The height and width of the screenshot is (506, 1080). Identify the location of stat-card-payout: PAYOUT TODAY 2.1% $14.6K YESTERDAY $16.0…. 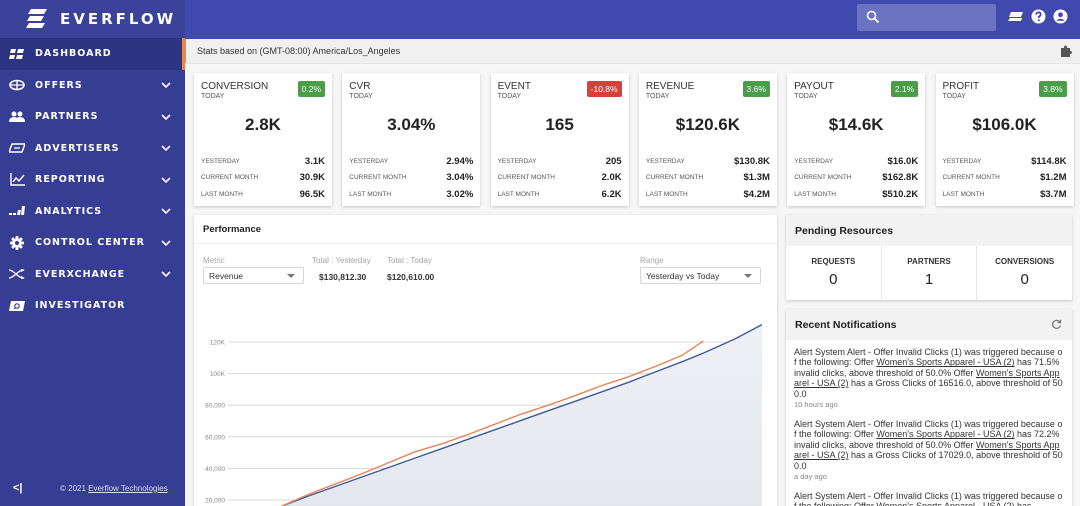
(856, 139).